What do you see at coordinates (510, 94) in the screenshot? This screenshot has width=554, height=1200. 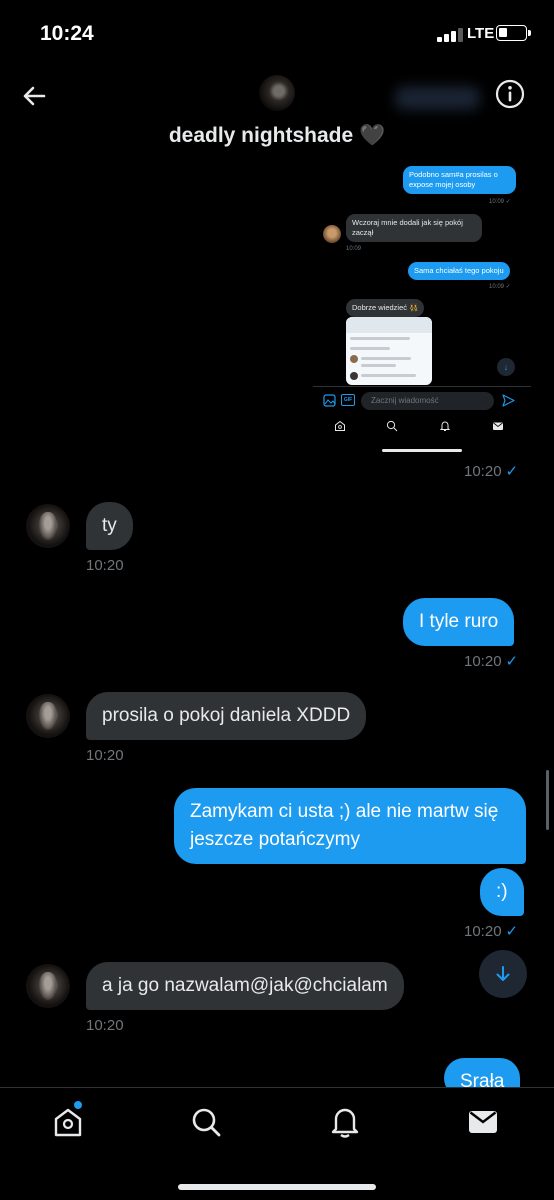 I see `info-icon` at bounding box center [510, 94].